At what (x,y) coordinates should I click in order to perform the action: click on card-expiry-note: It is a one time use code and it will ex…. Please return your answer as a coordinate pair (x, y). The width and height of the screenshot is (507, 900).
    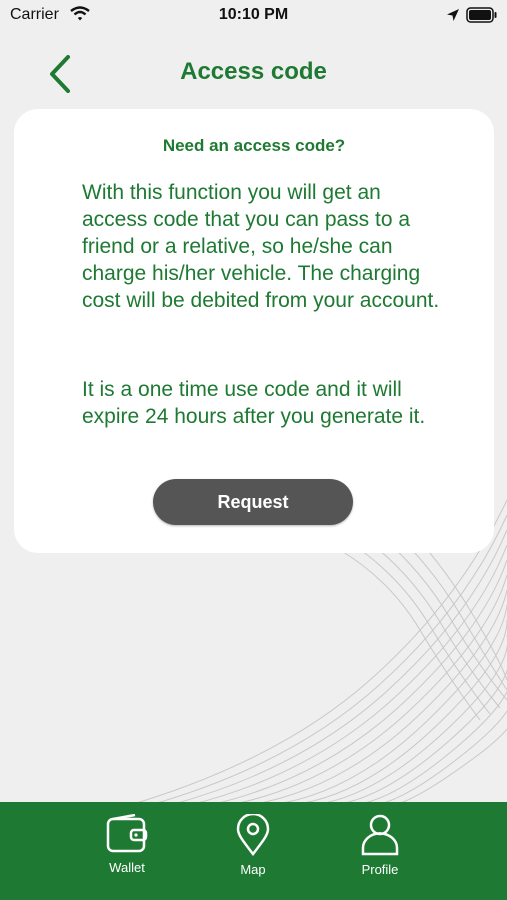
    Looking at the image, I should click on (254, 403).